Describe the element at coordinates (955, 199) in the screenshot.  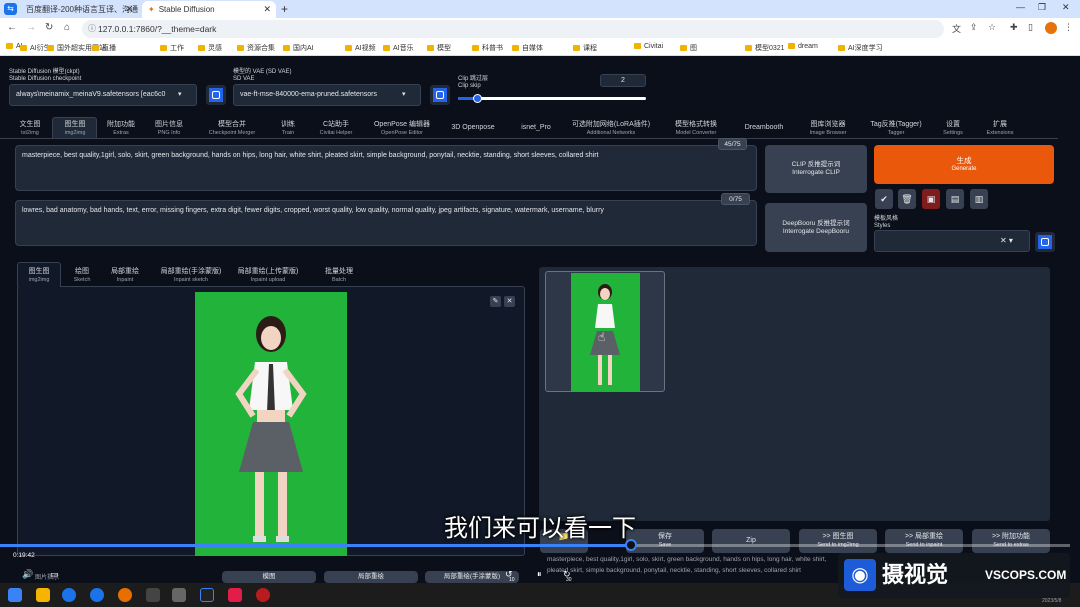
I see `paste-params-button: ▤` at that location.